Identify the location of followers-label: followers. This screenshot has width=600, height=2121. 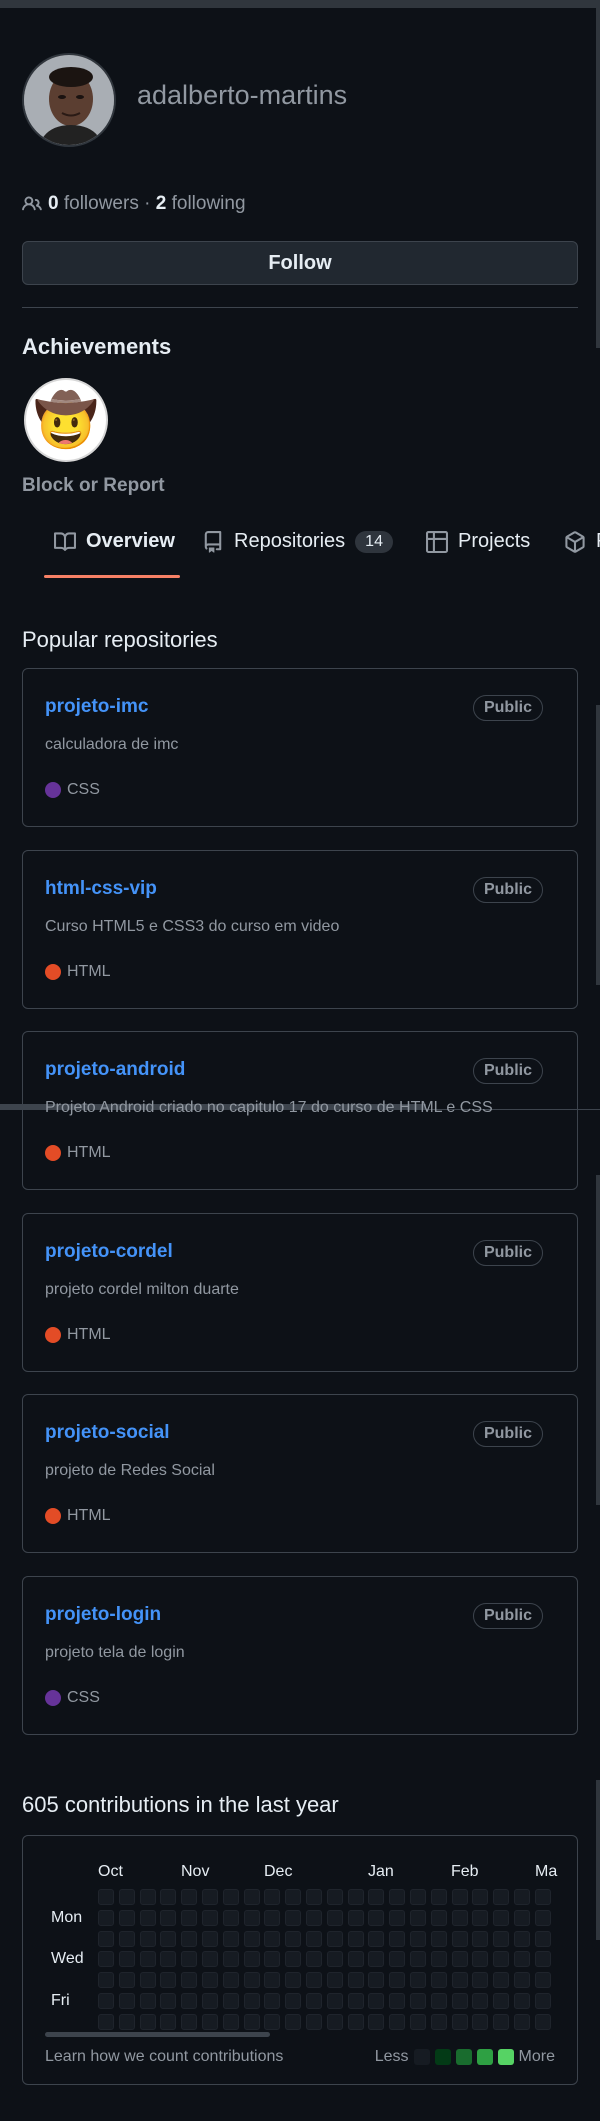
(101, 203).